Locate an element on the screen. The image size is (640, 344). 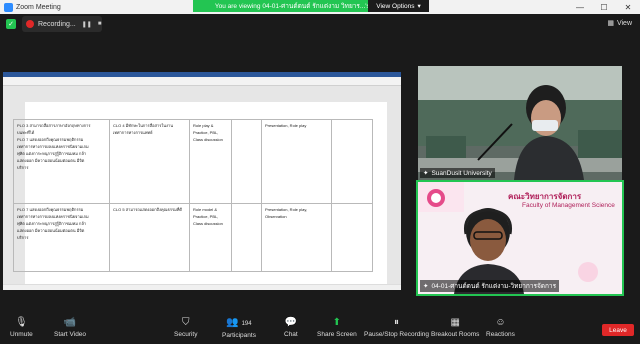
participants-label: Participants is located at coordinates (239, 335).